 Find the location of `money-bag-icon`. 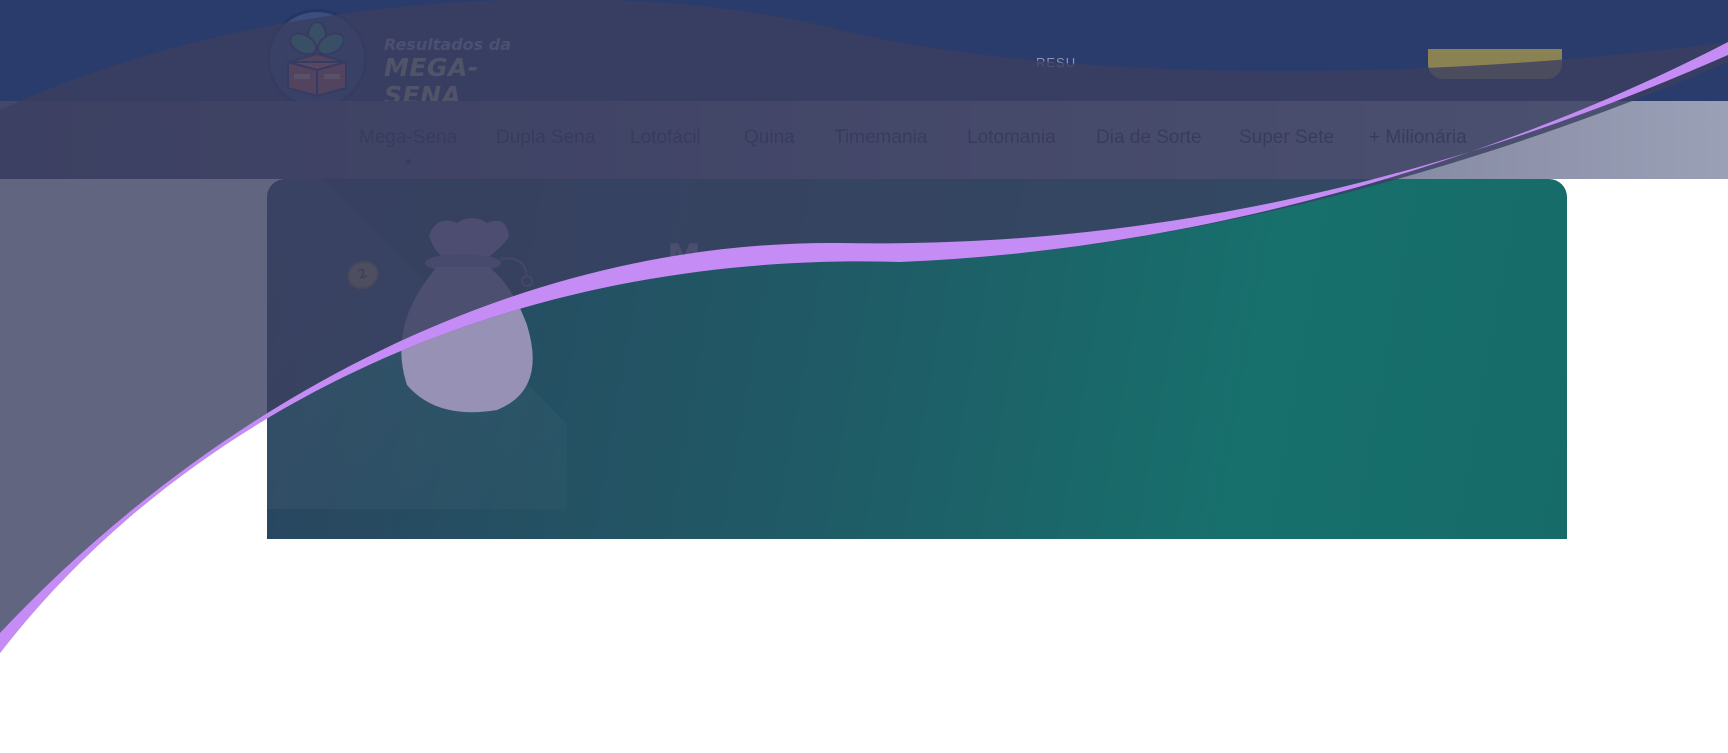

money-bag-icon is located at coordinates (467, 315).